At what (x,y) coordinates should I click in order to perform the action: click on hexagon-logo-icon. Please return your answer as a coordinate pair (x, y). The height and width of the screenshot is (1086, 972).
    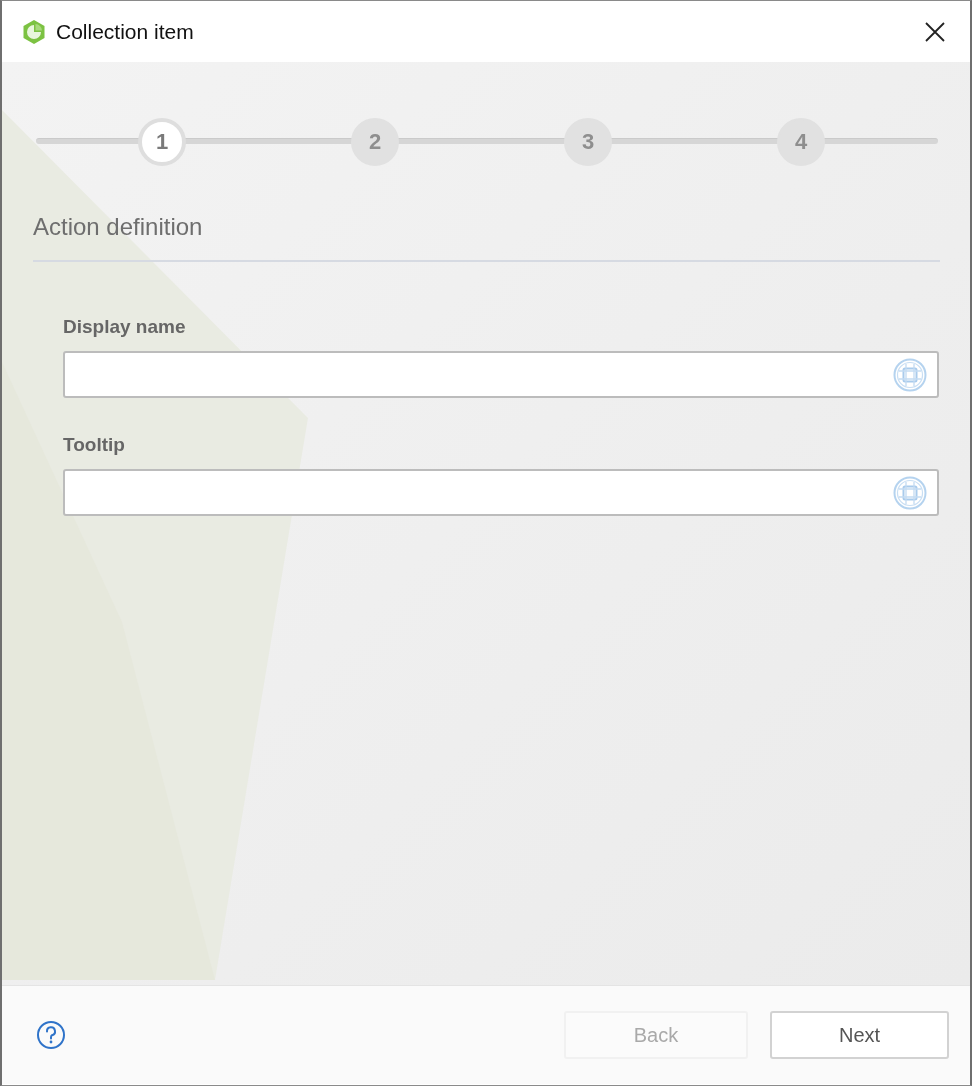
    Looking at the image, I should click on (34, 31).